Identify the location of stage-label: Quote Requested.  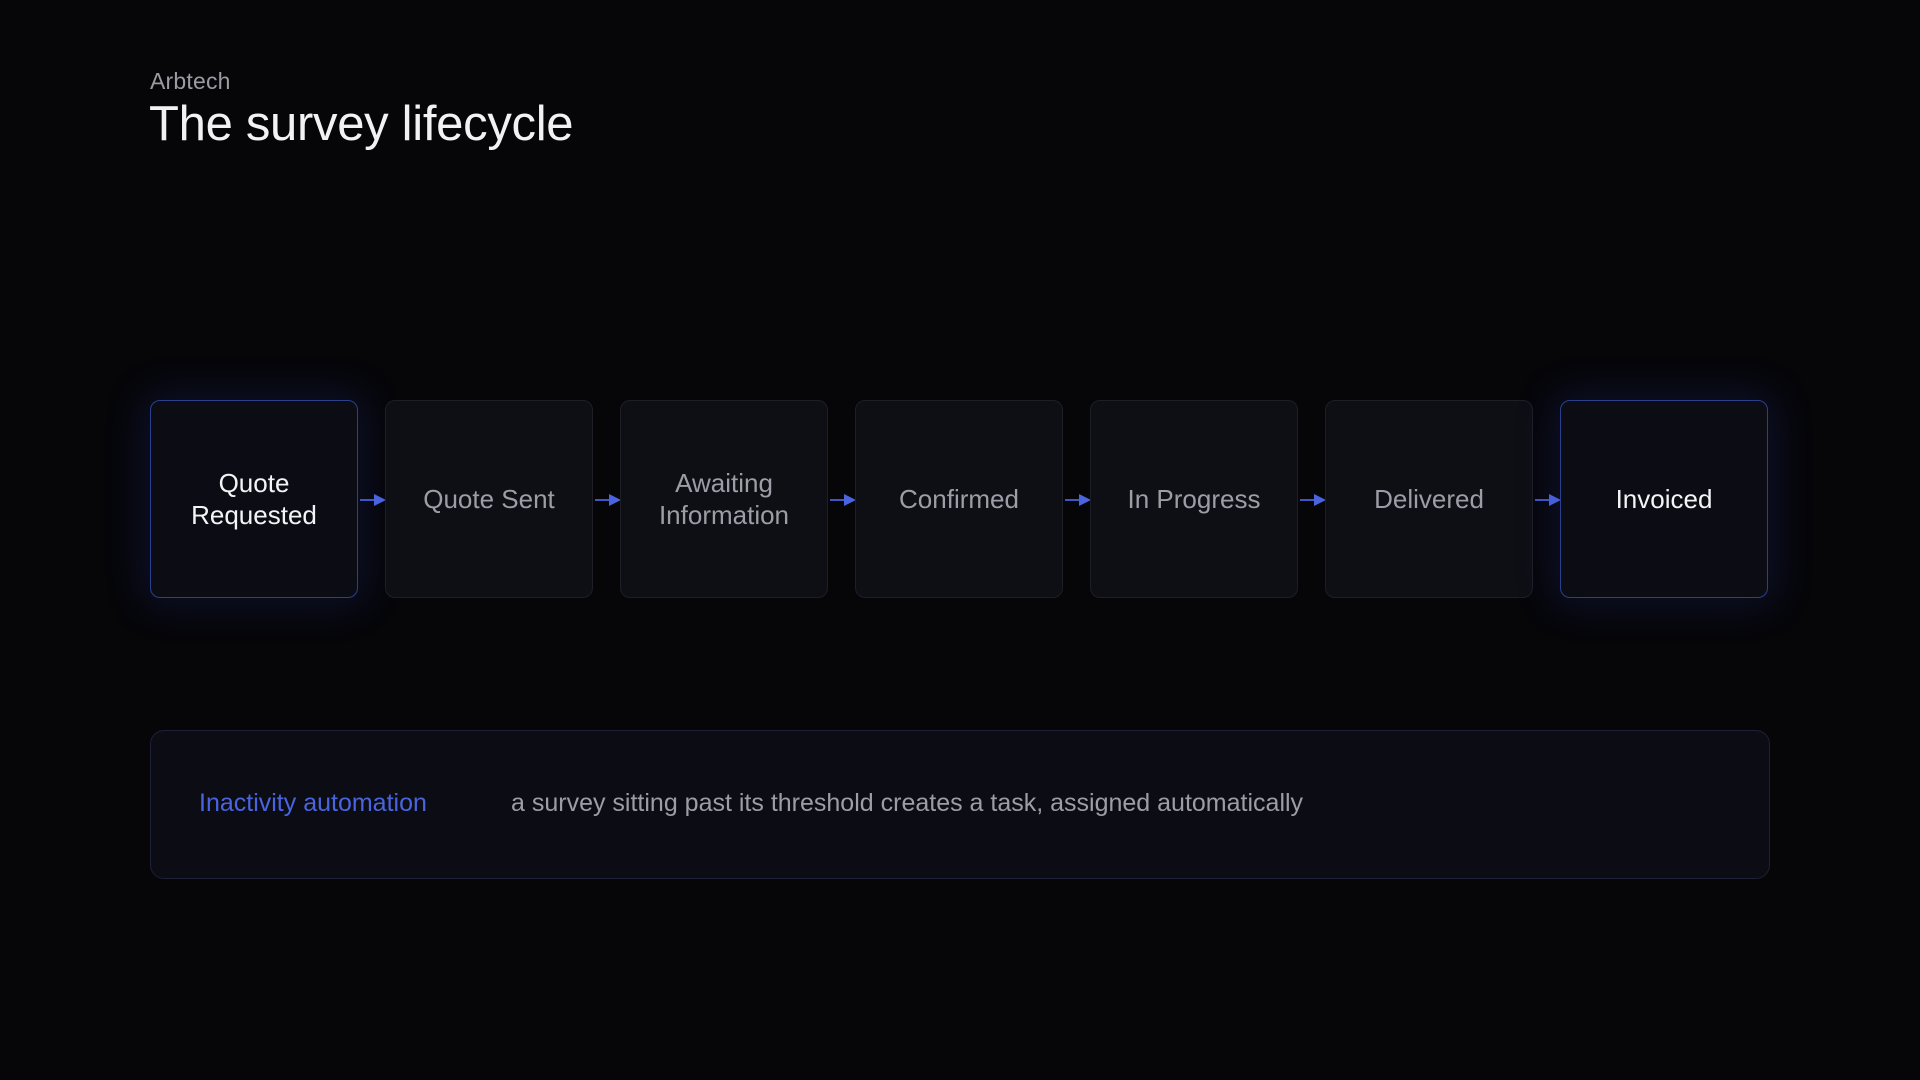
(254, 499).